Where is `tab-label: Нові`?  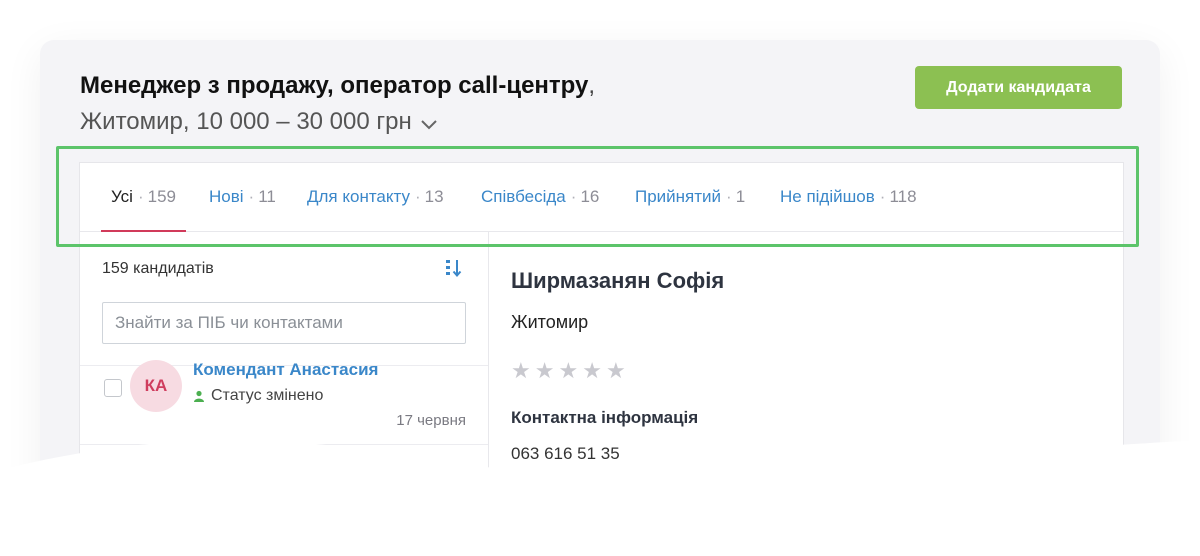
tab-label: Нові is located at coordinates (226, 196).